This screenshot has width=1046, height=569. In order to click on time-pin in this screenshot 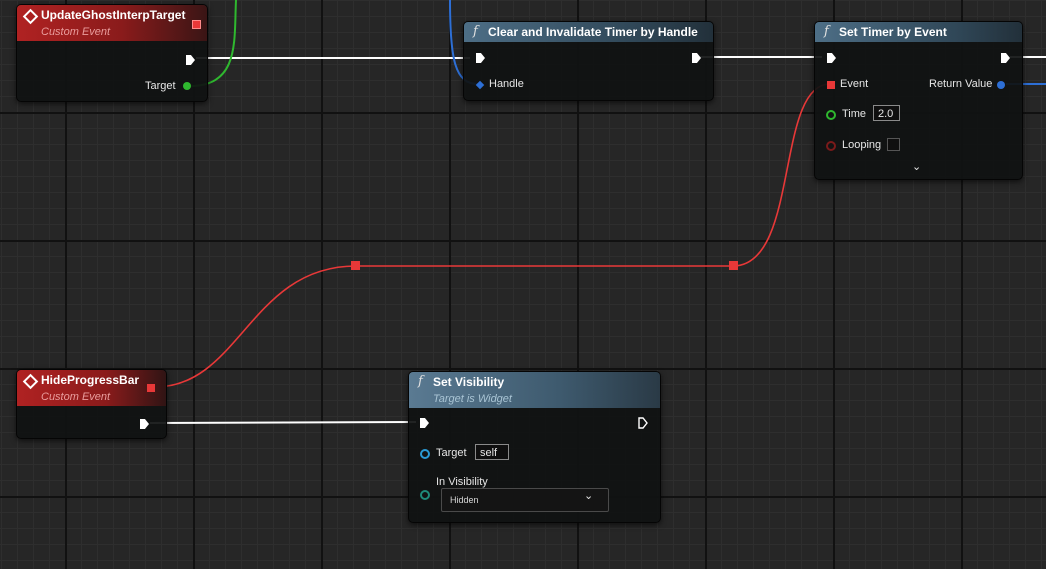, I will do `click(831, 115)`.